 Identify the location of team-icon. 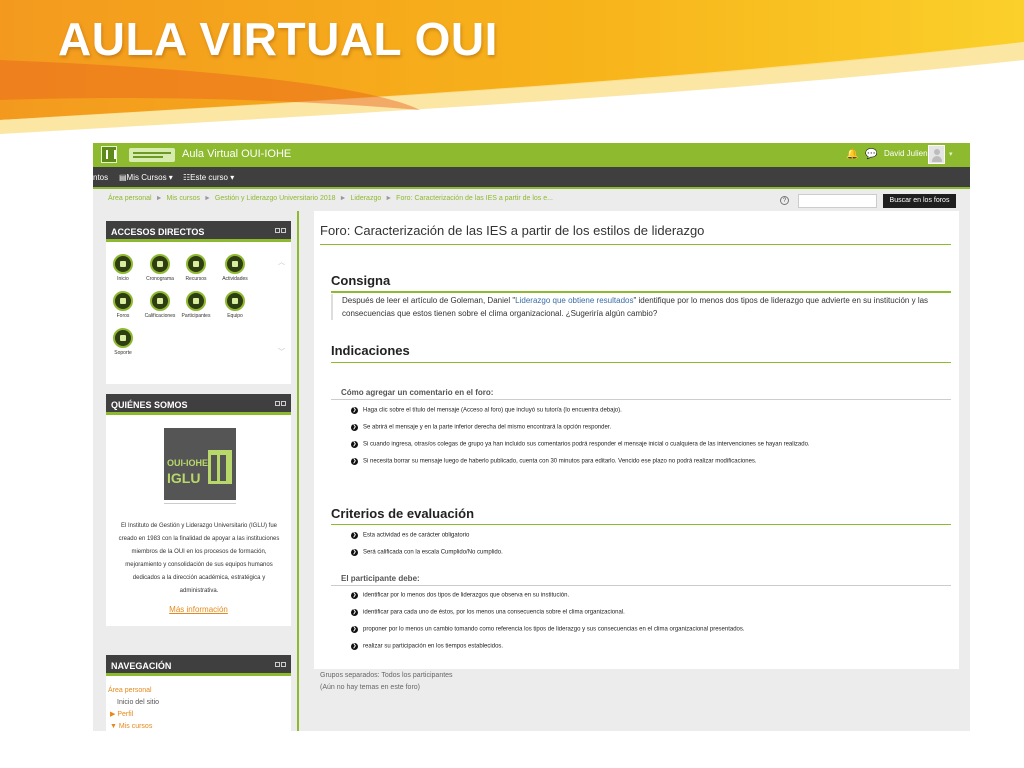
(235, 301).